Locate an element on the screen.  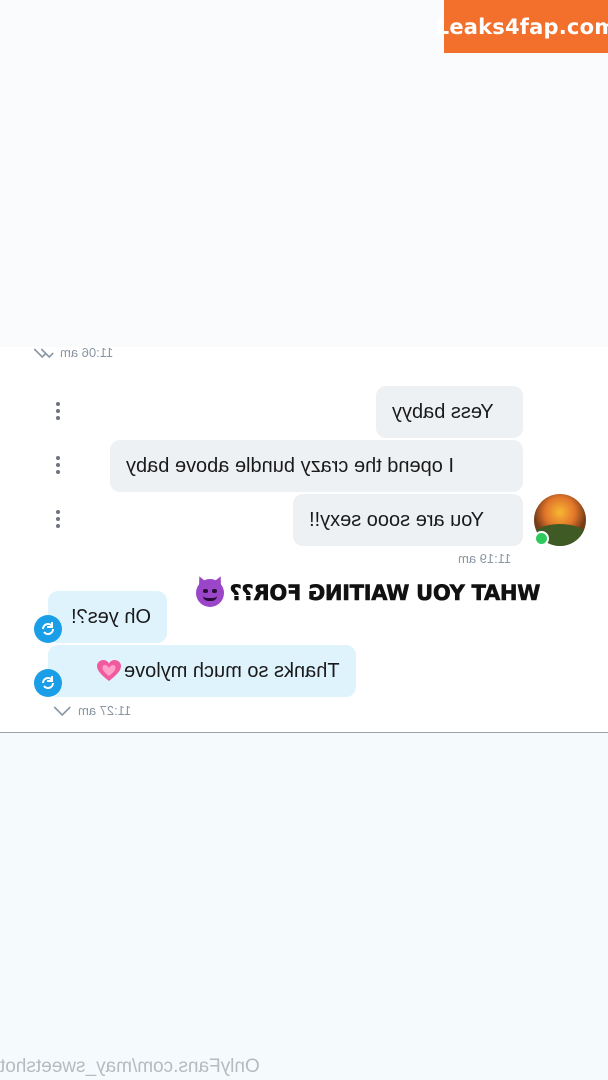
pink-heart-icon is located at coordinates (109, 671).